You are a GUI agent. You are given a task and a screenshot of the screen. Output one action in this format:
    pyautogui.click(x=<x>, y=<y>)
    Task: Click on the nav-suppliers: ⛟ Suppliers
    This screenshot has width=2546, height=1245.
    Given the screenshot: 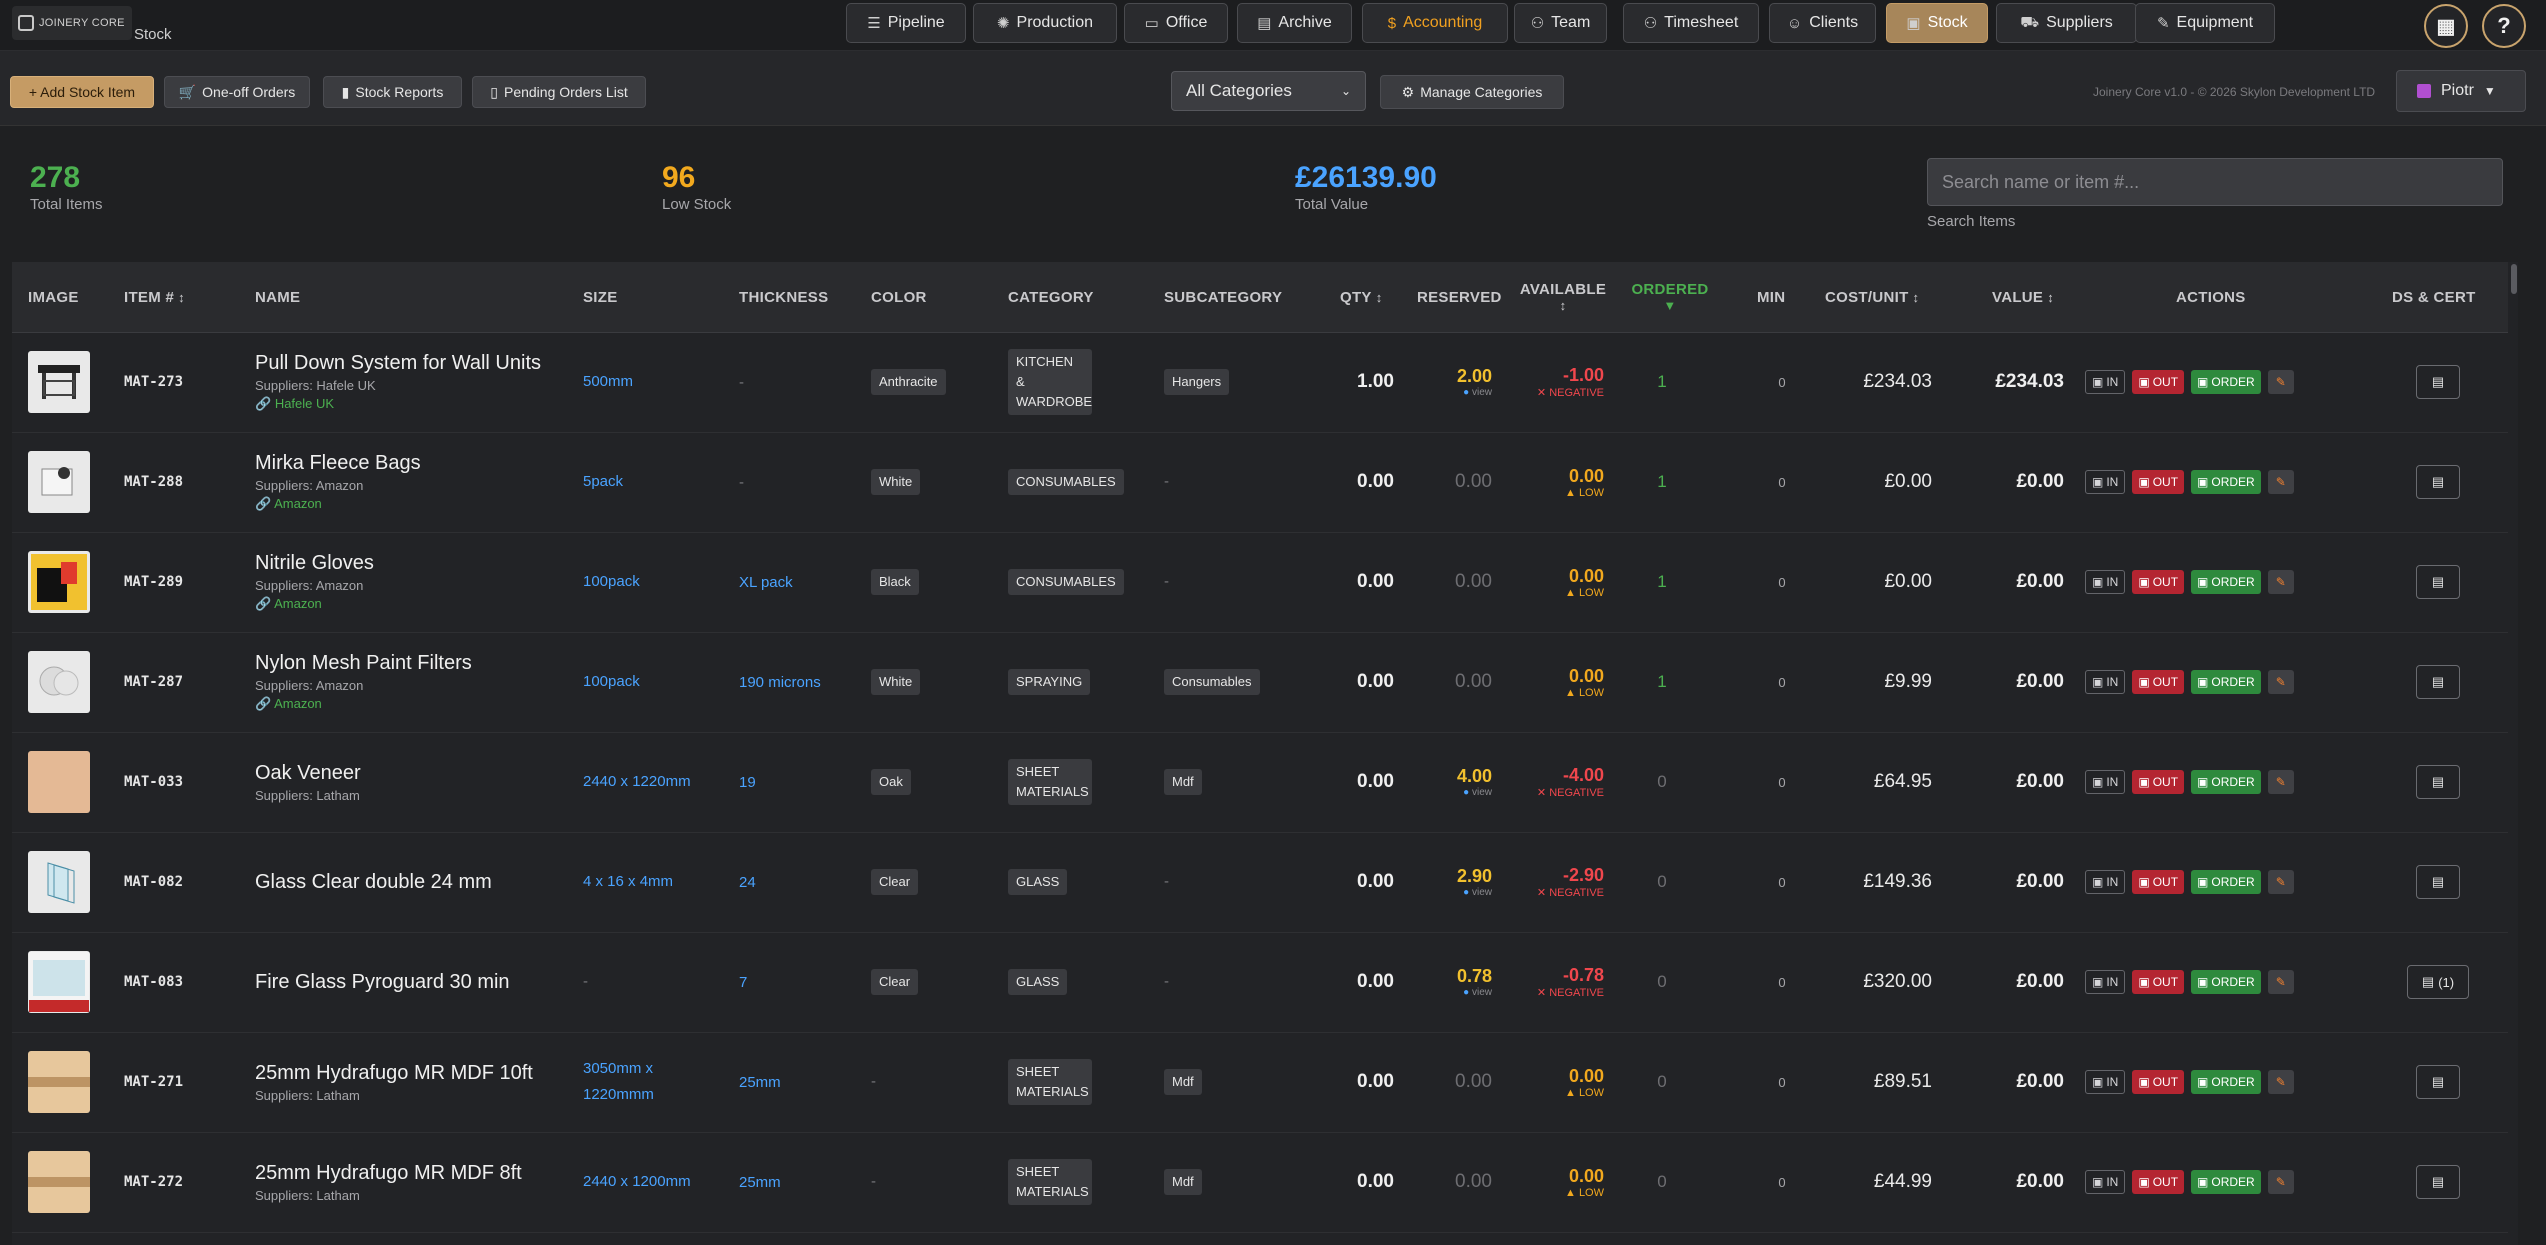 What is the action you would take?
    pyautogui.click(x=2066, y=23)
    